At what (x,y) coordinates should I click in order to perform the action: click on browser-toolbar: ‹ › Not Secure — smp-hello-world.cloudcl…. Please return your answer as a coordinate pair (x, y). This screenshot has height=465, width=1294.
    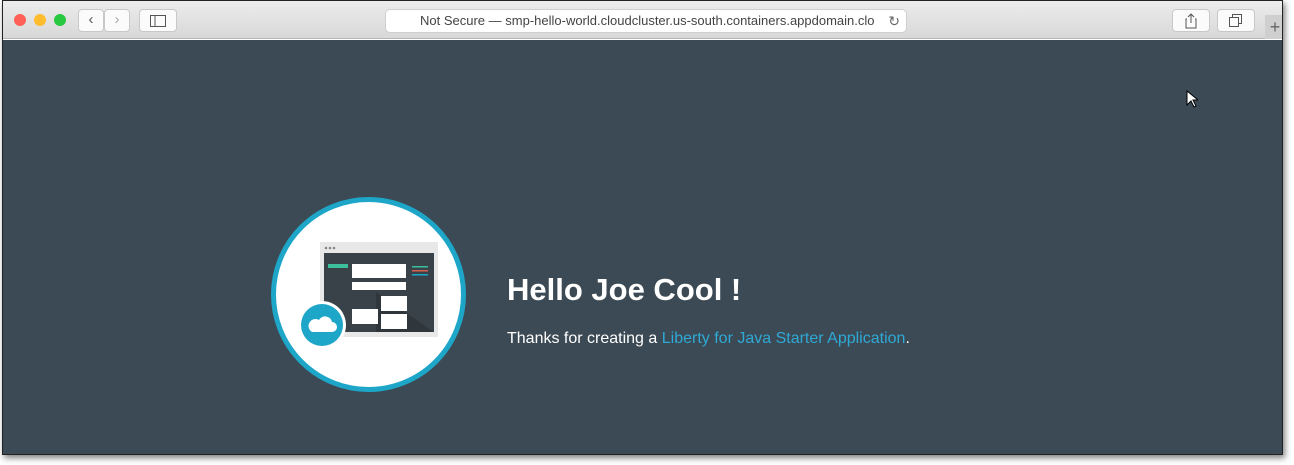
    Looking at the image, I should click on (642, 20).